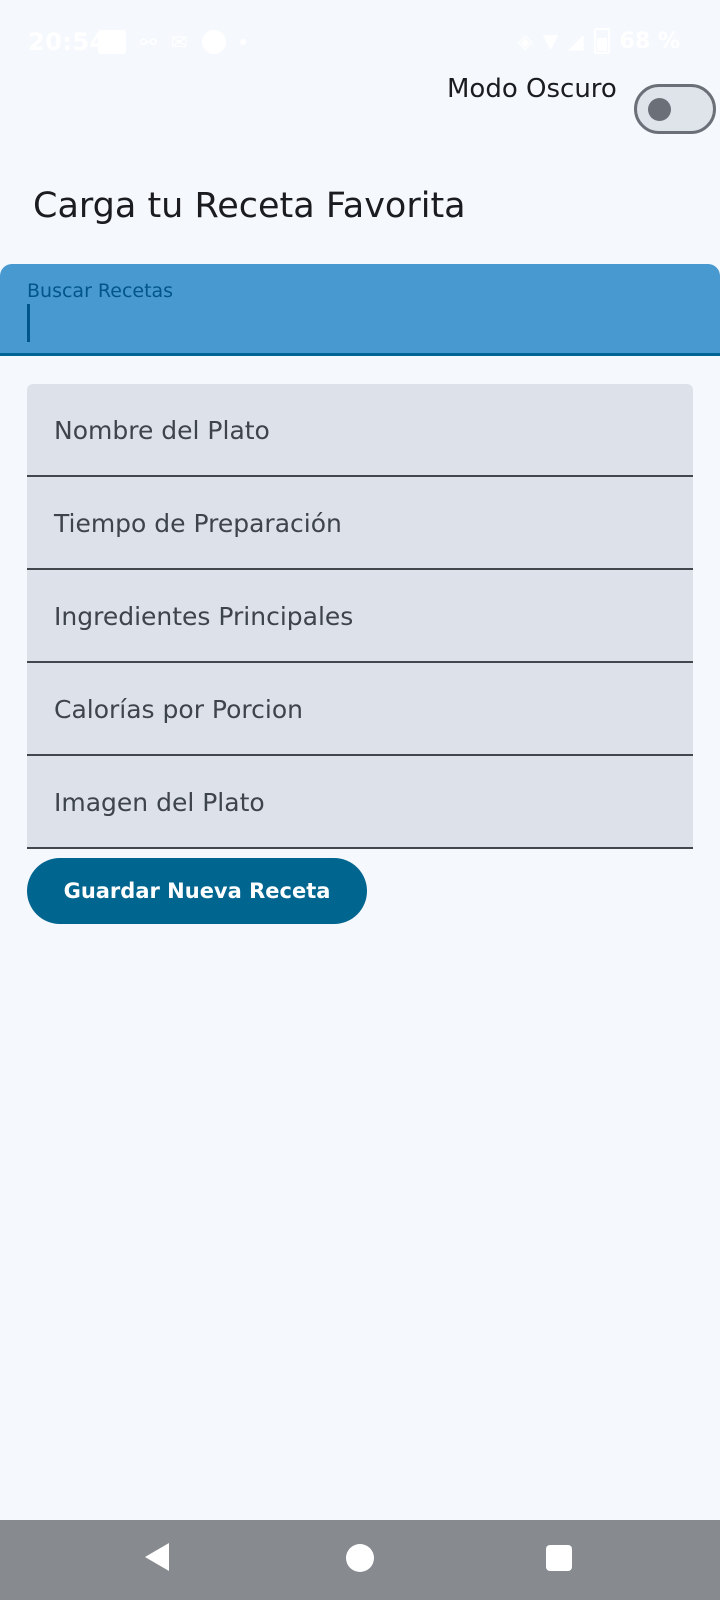 The image size is (720, 1600). I want to click on mail-notification-icon: ✉, so click(179, 42).